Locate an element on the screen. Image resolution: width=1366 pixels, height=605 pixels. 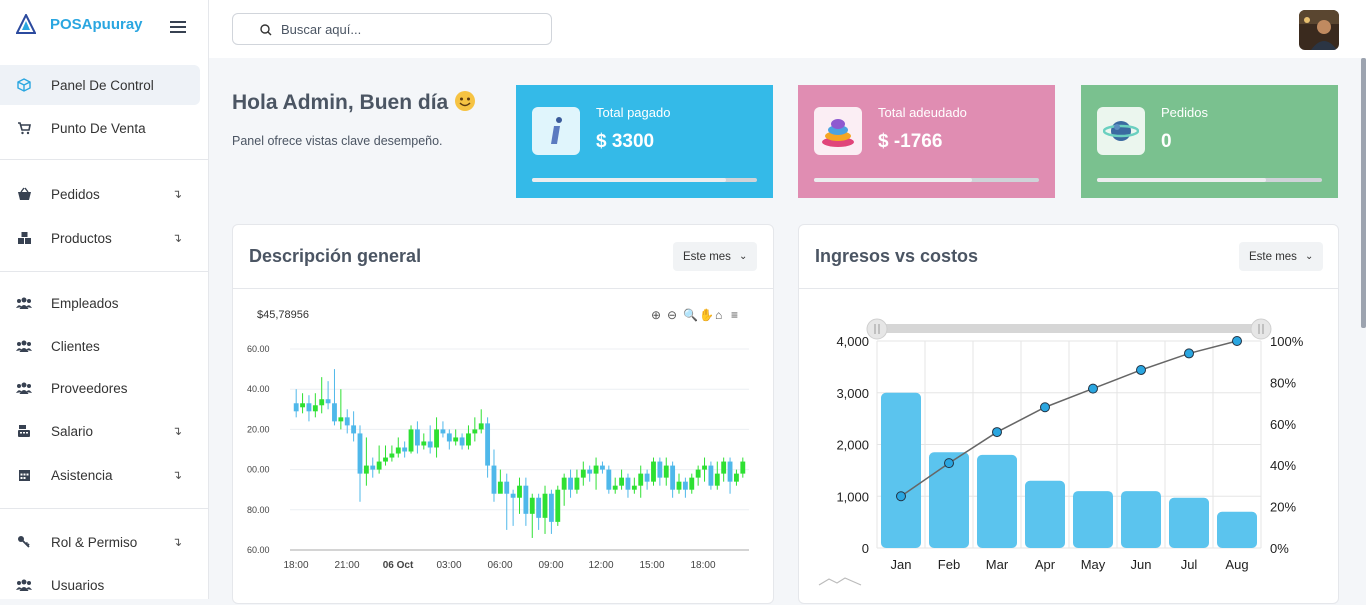
sidebar-item-pedidos: Pedidos ↴ is located at coordinates (100, 194).